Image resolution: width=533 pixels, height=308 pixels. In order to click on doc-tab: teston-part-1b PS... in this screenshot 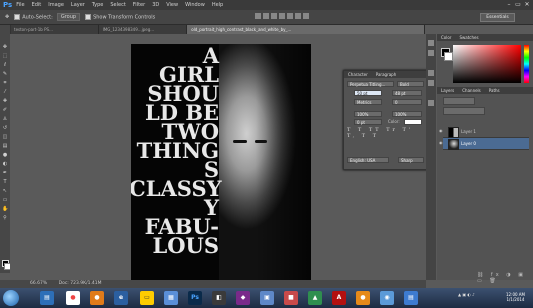, I will do `click(54, 29)`.